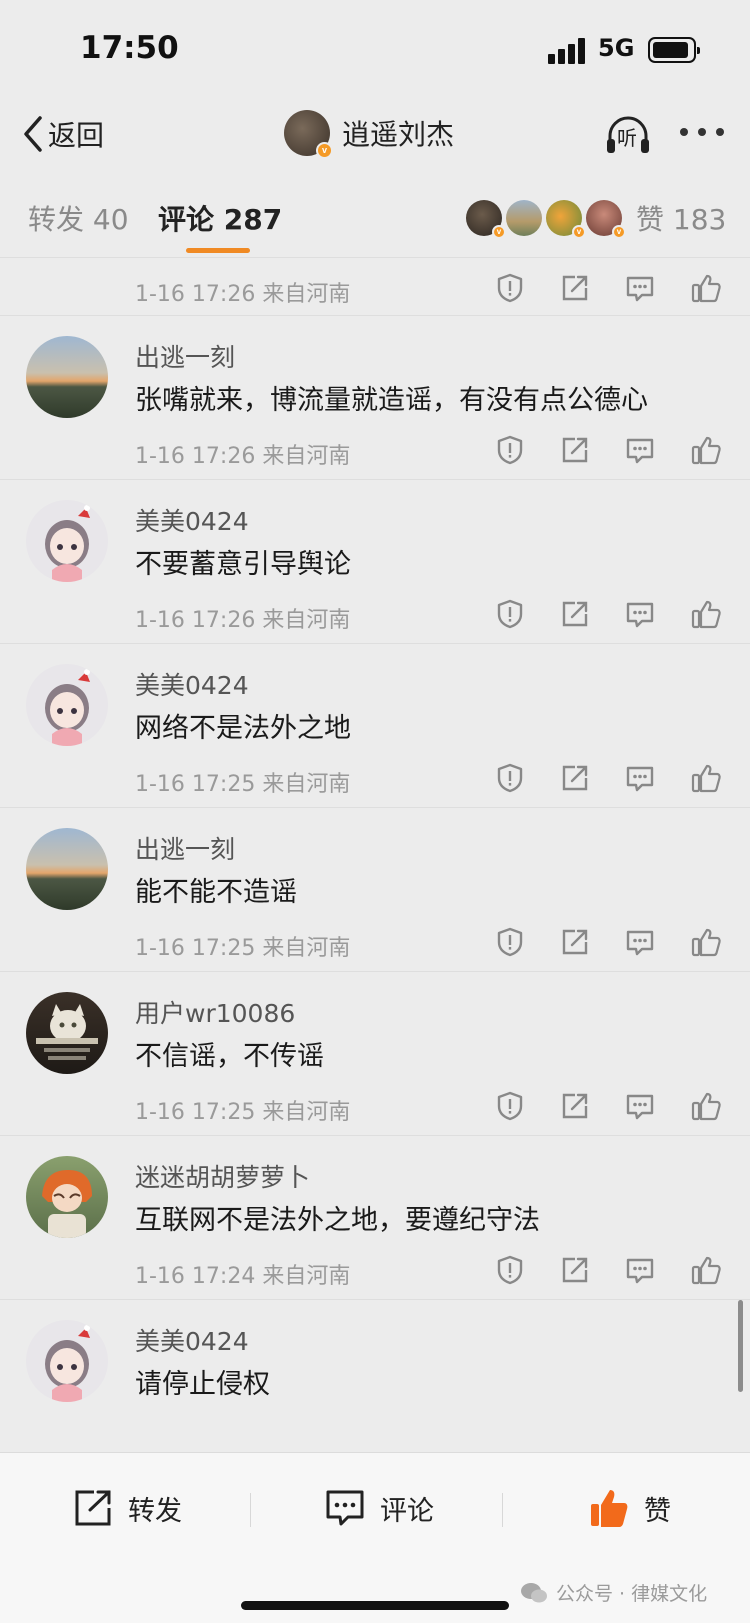  Describe the element at coordinates (243, 1276) in the screenshot. I see `comment-time: 1-16 17:24 来自河南` at that location.